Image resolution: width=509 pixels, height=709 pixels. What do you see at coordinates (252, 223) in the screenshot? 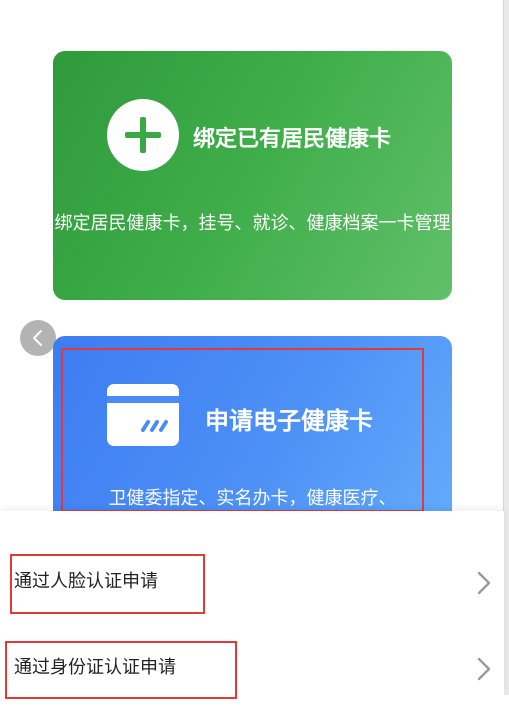
I see `bind-card-description: 绑定居民健康卡，挂号、就诊、健康档案一卡管理` at bounding box center [252, 223].